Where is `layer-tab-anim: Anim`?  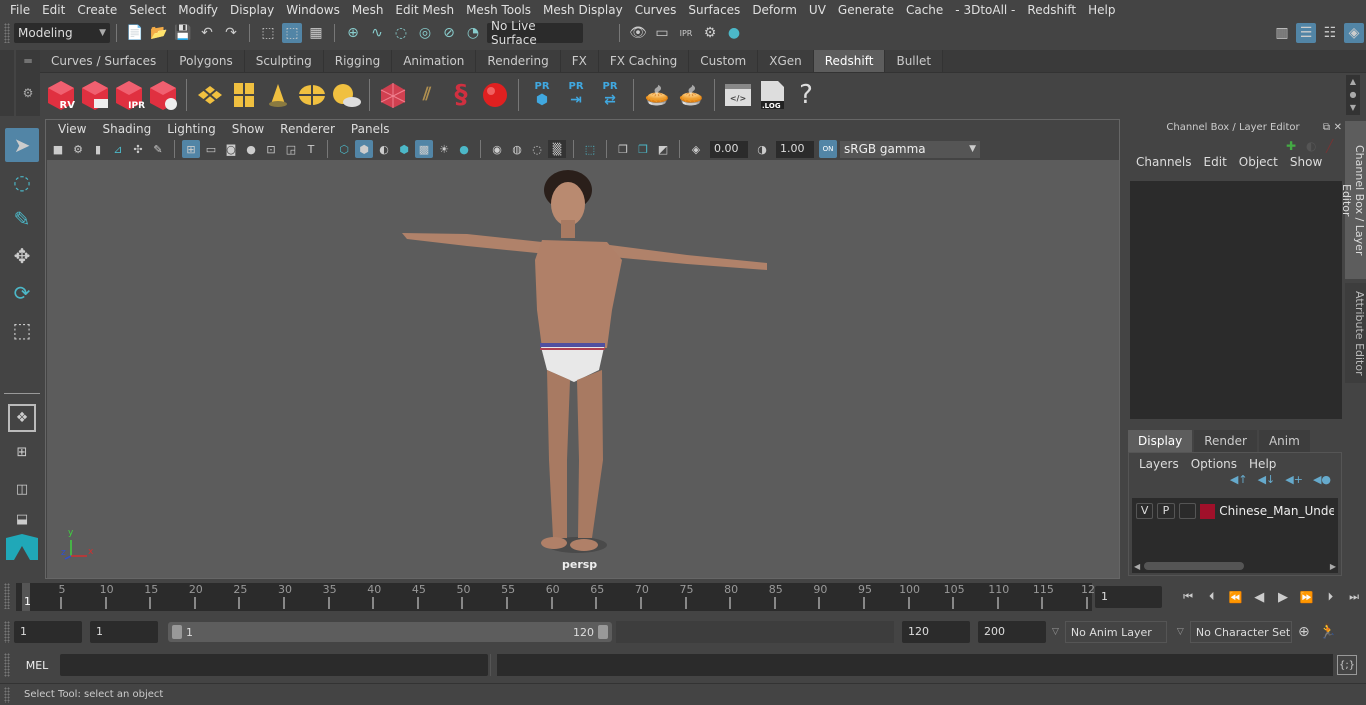
layer-tab-anim: Anim is located at coordinates (1284, 441).